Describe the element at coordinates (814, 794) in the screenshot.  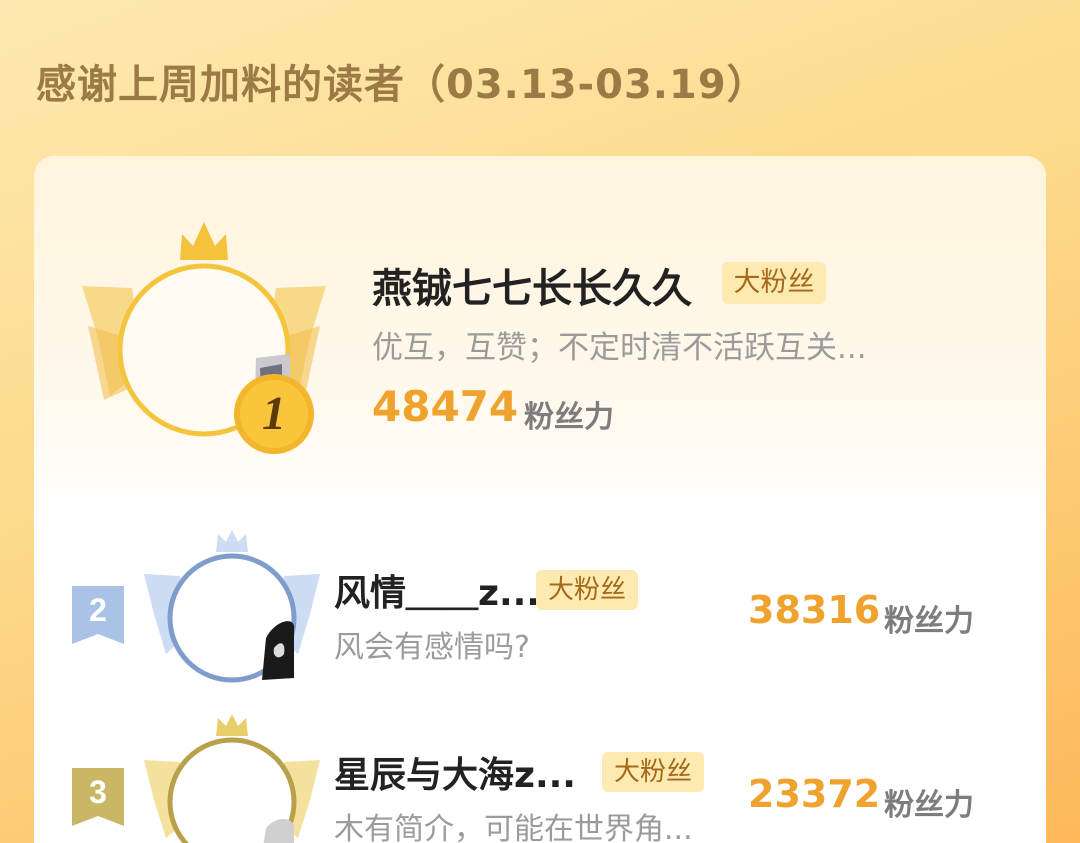
I see `fan-score: 23372` at that location.